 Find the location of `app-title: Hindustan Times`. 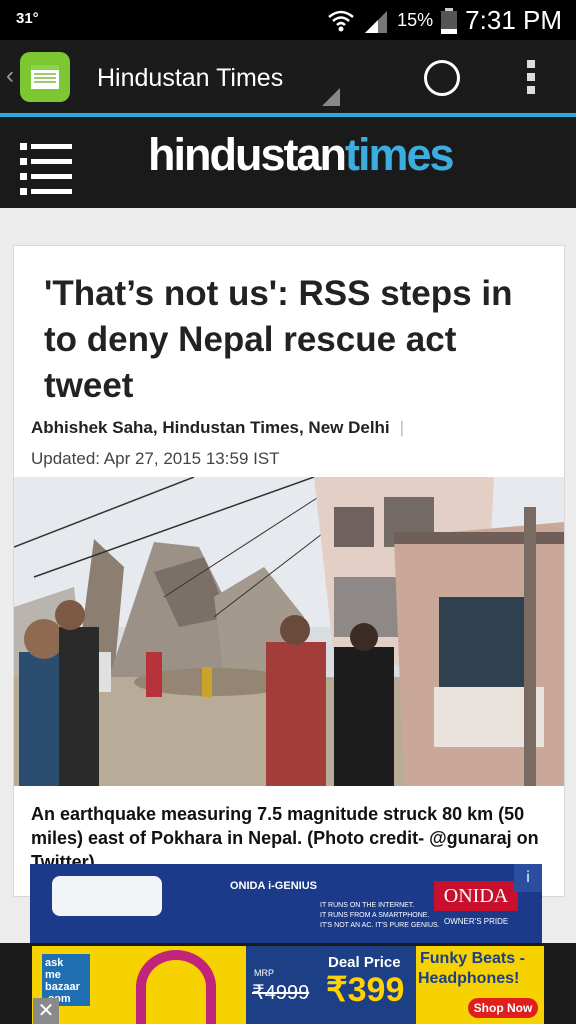

app-title: Hindustan Times is located at coordinates (190, 78).